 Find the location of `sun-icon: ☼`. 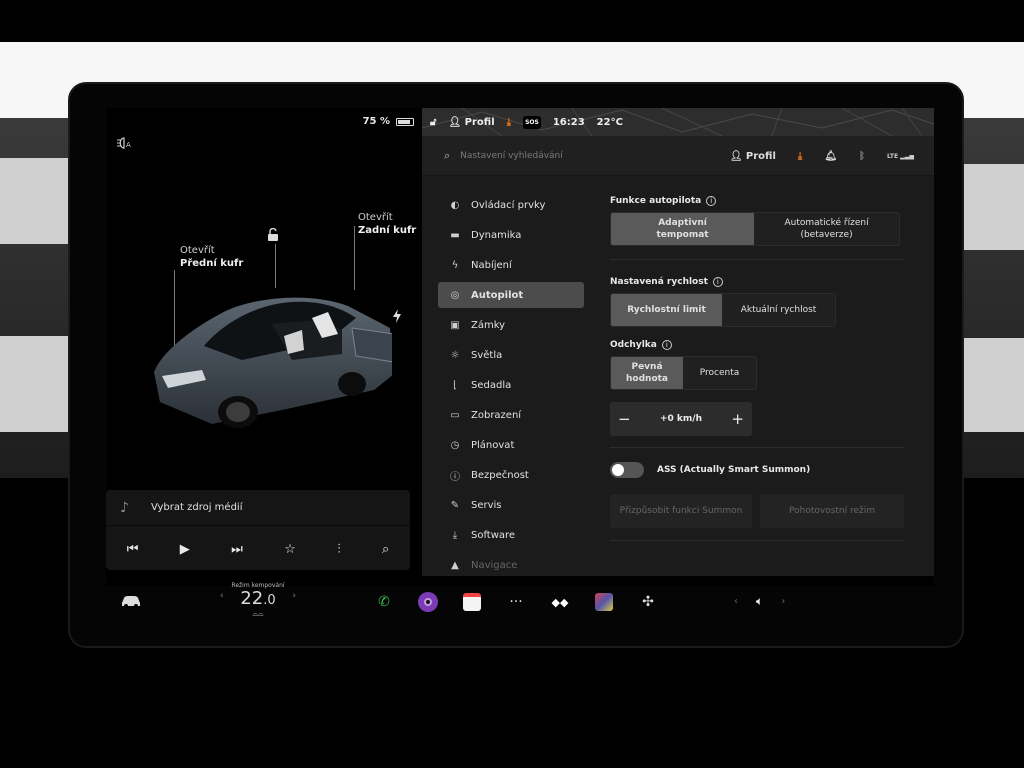

sun-icon: ☼ is located at coordinates (455, 355).